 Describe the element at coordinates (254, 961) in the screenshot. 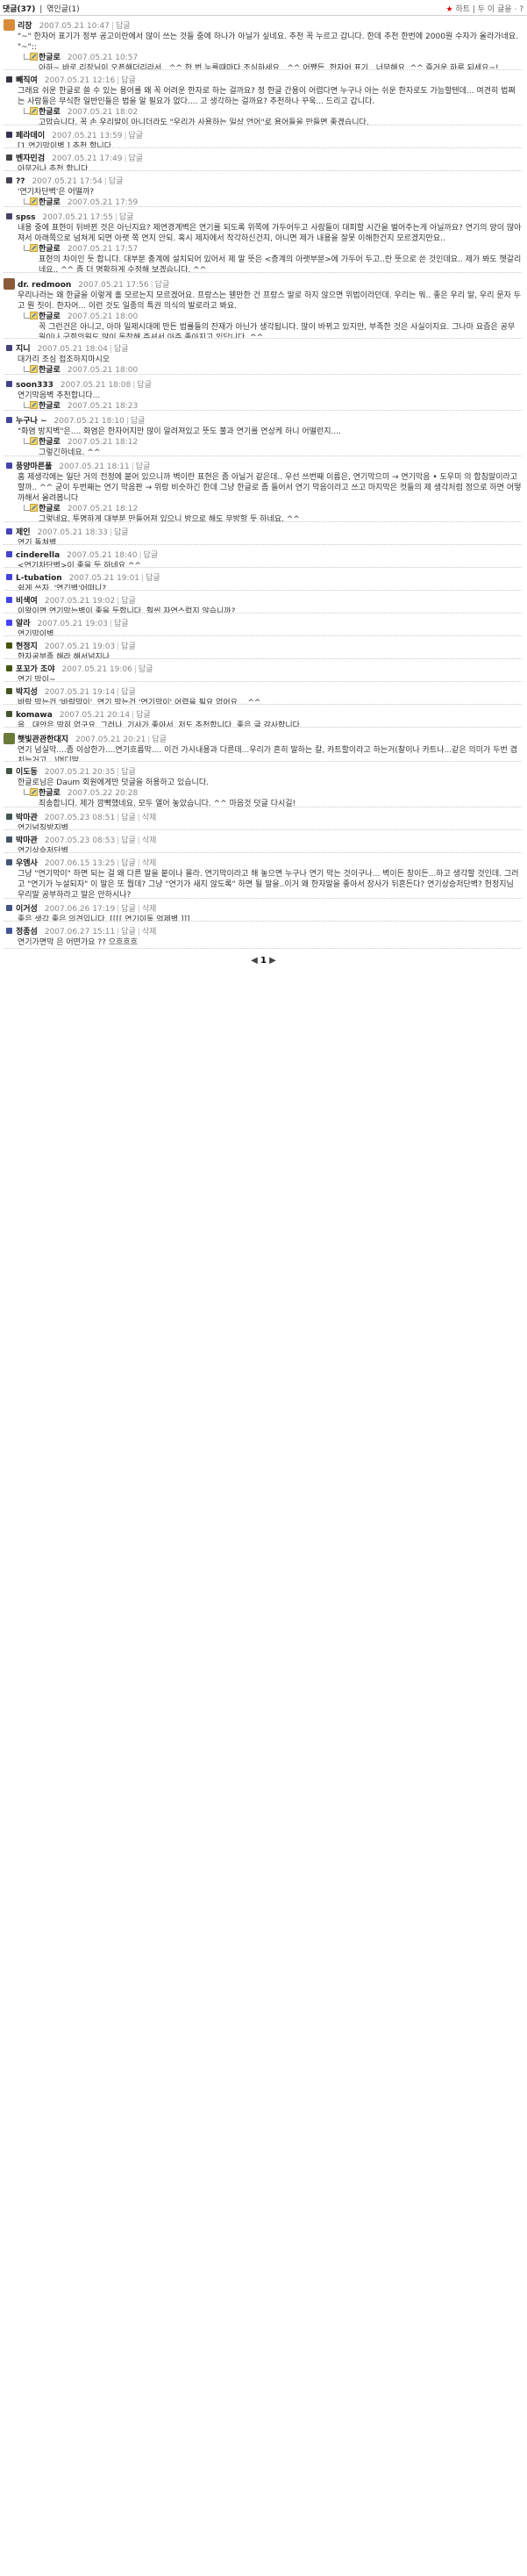

I see `prev-page-icon: ◀` at that location.